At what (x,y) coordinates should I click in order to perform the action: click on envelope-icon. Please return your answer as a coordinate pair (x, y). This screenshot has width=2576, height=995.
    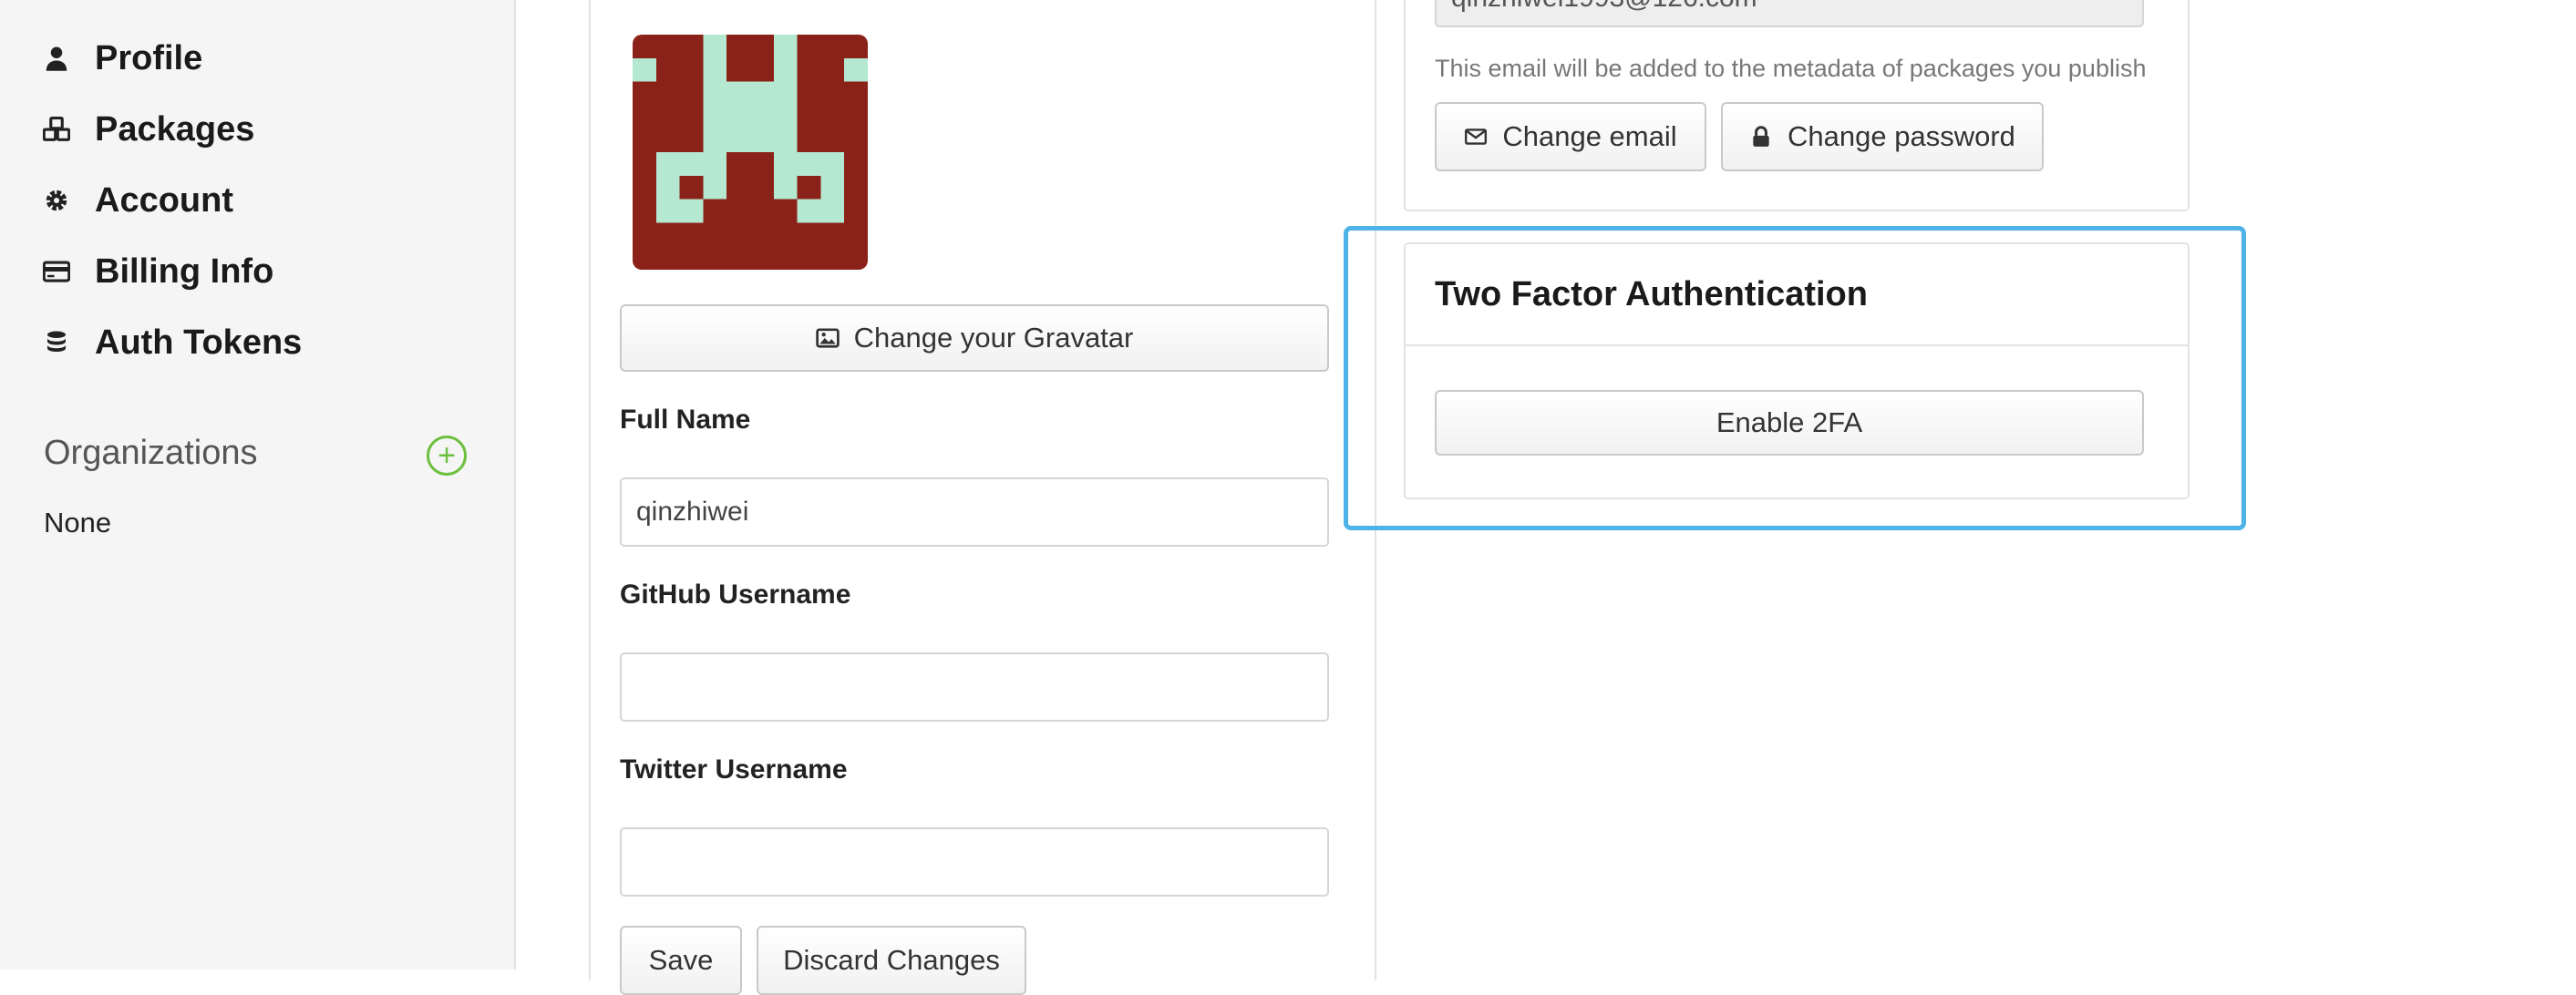
    Looking at the image, I should click on (1476, 137).